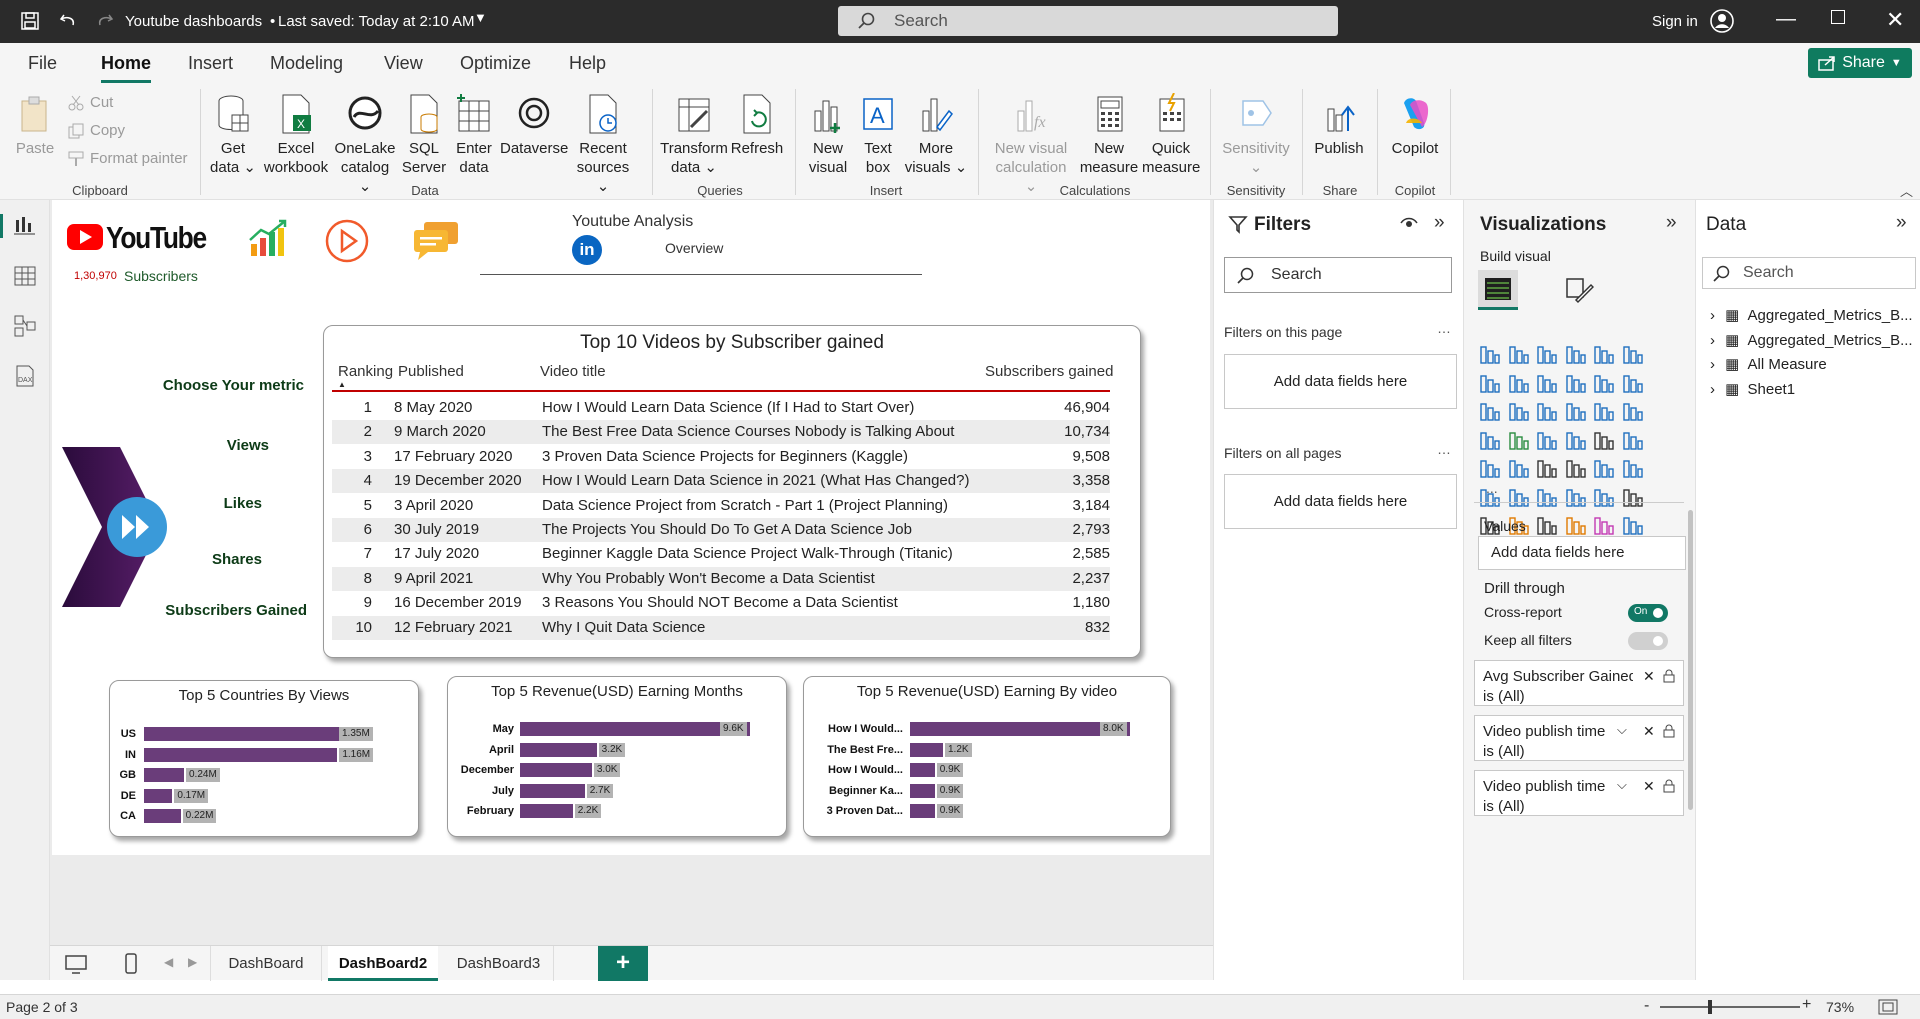  What do you see at coordinates (1576, 441) in the screenshot?
I see `azure-map-icon` at bounding box center [1576, 441].